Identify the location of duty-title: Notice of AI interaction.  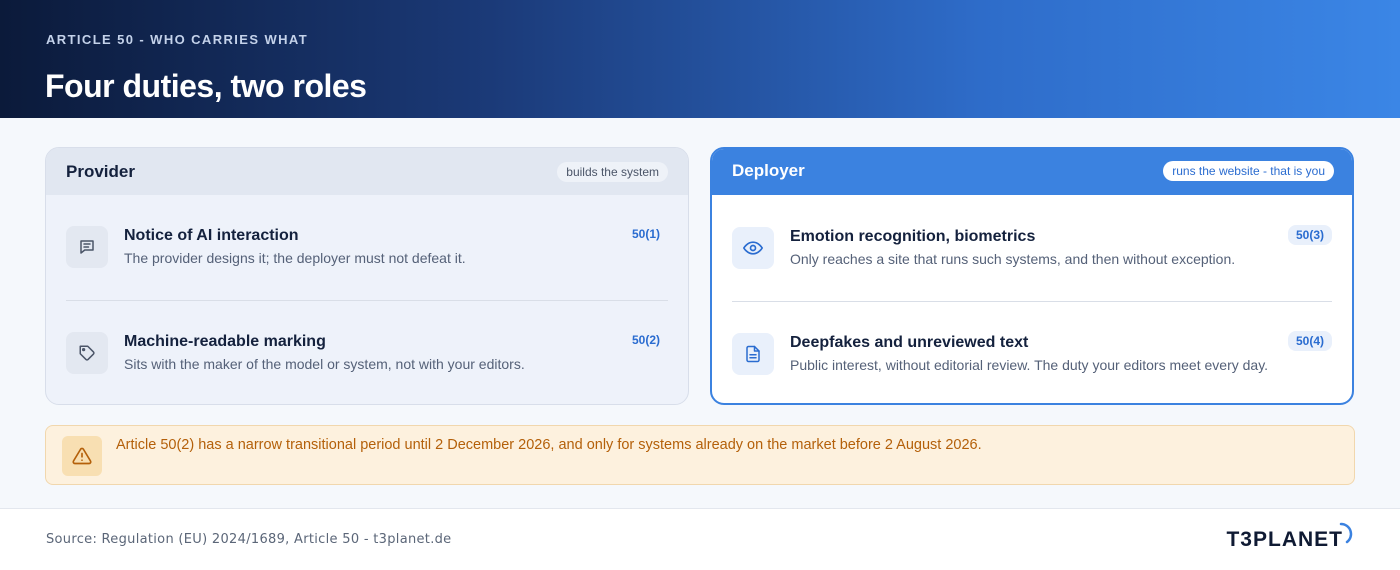
(211, 235).